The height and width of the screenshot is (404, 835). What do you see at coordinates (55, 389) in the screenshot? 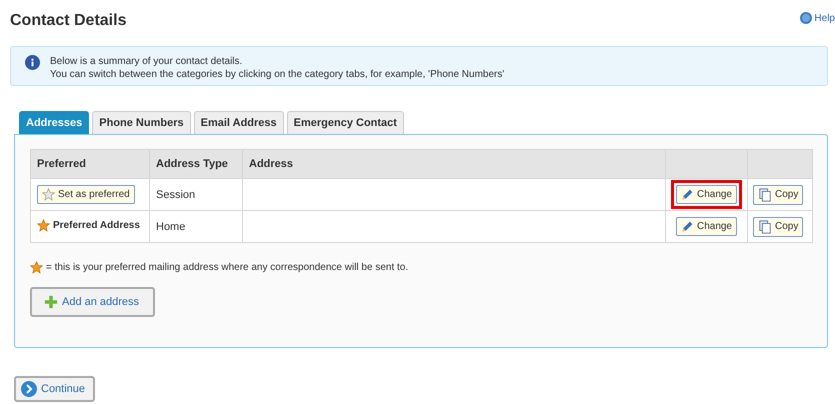
I see `continue-button: Continue` at bounding box center [55, 389].